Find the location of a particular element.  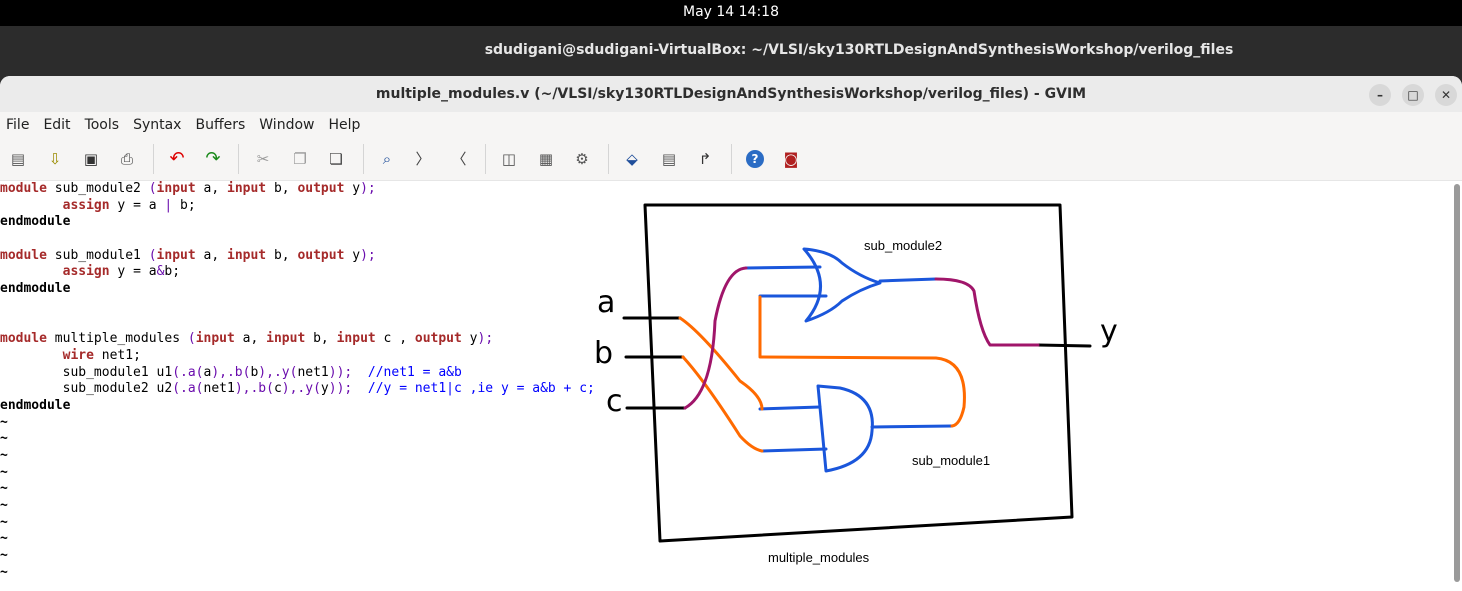

or-gate is located at coordinates (842, 285).